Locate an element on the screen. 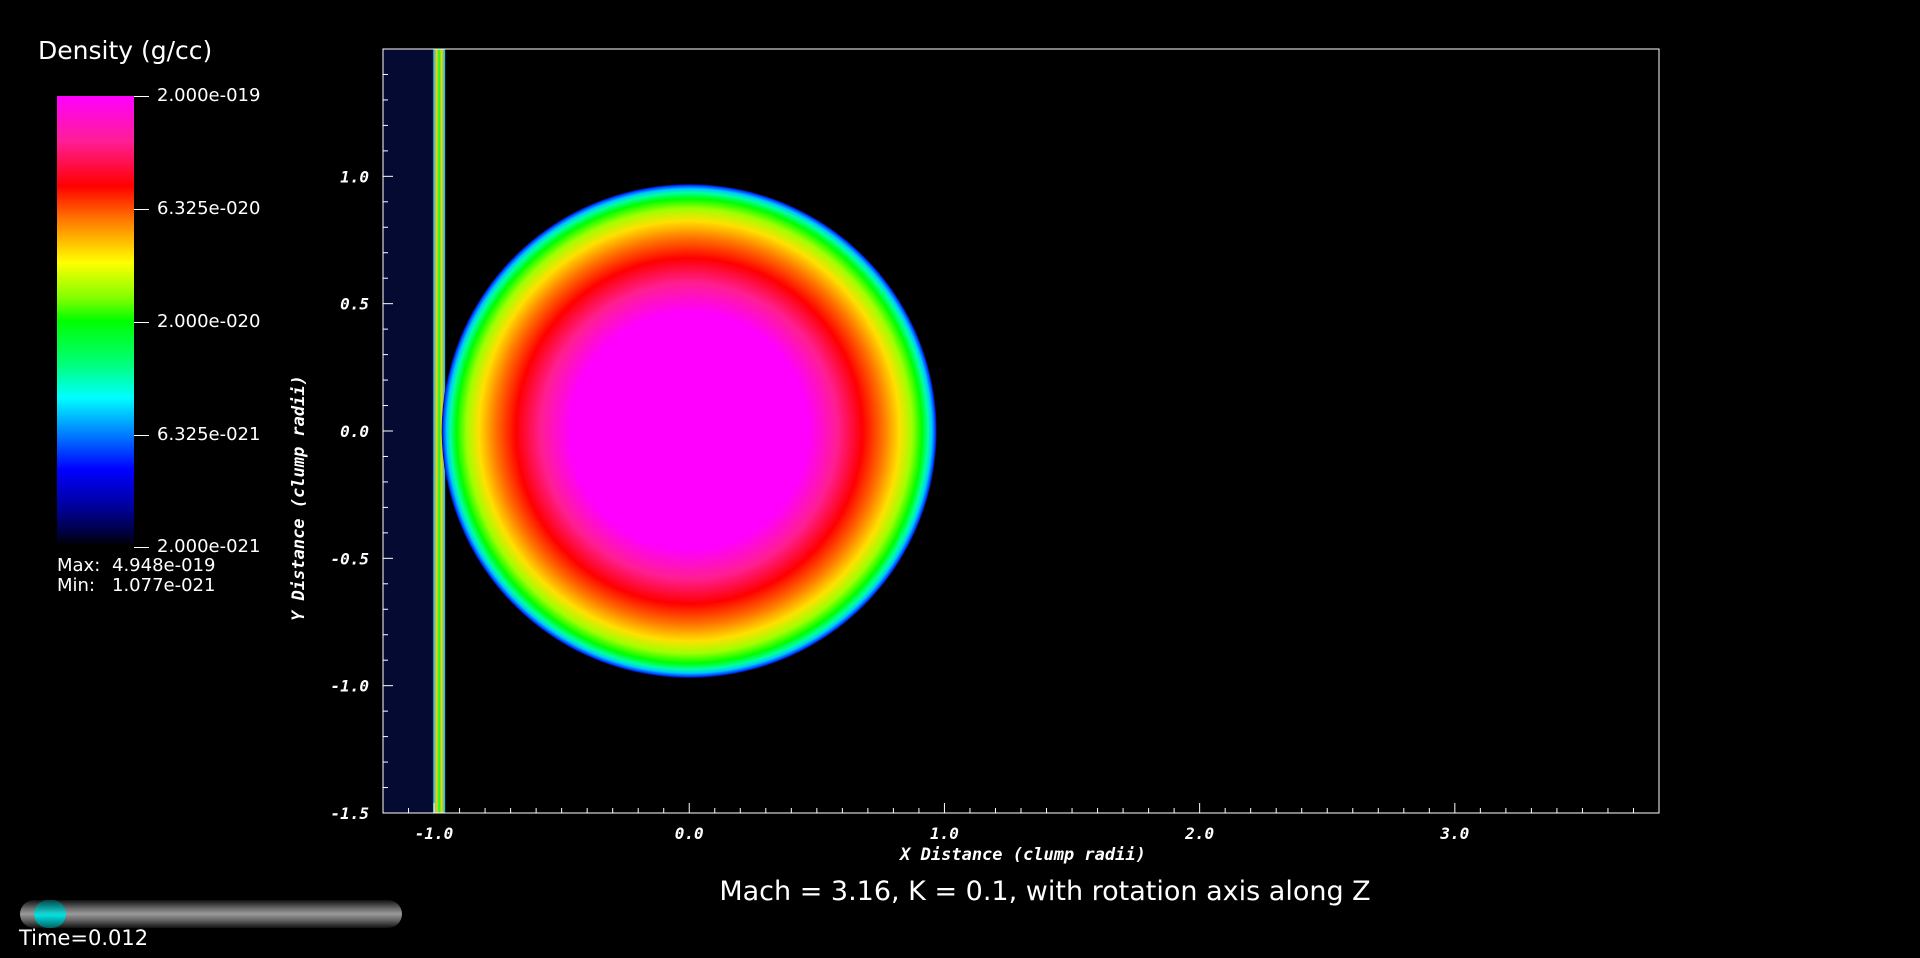  x-axis-title: X Distance (clump radii) is located at coordinates (1022, 855).